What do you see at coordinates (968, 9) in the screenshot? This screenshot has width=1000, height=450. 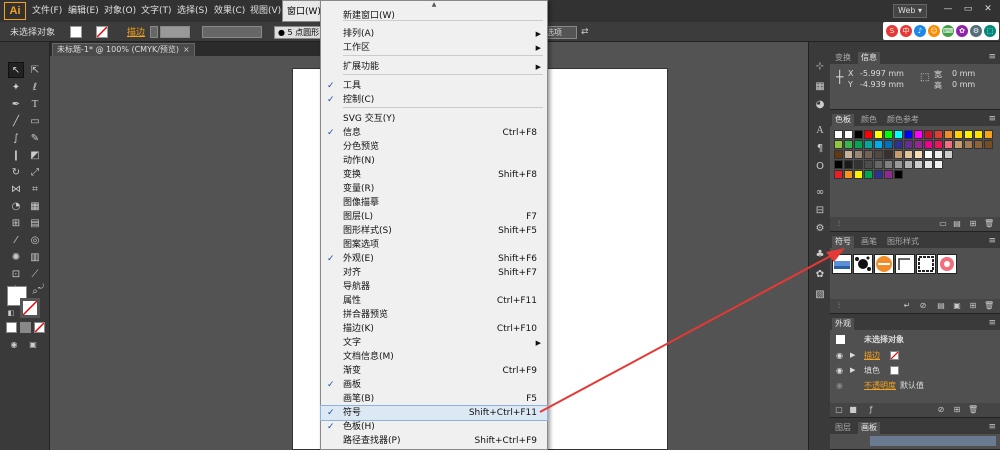 I see `maximize-button: ▭` at bounding box center [968, 9].